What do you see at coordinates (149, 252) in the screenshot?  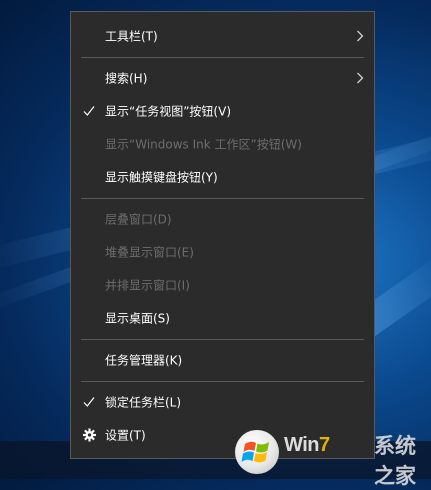 I see `menu-item-label: 堆叠显示窗口(E)` at bounding box center [149, 252].